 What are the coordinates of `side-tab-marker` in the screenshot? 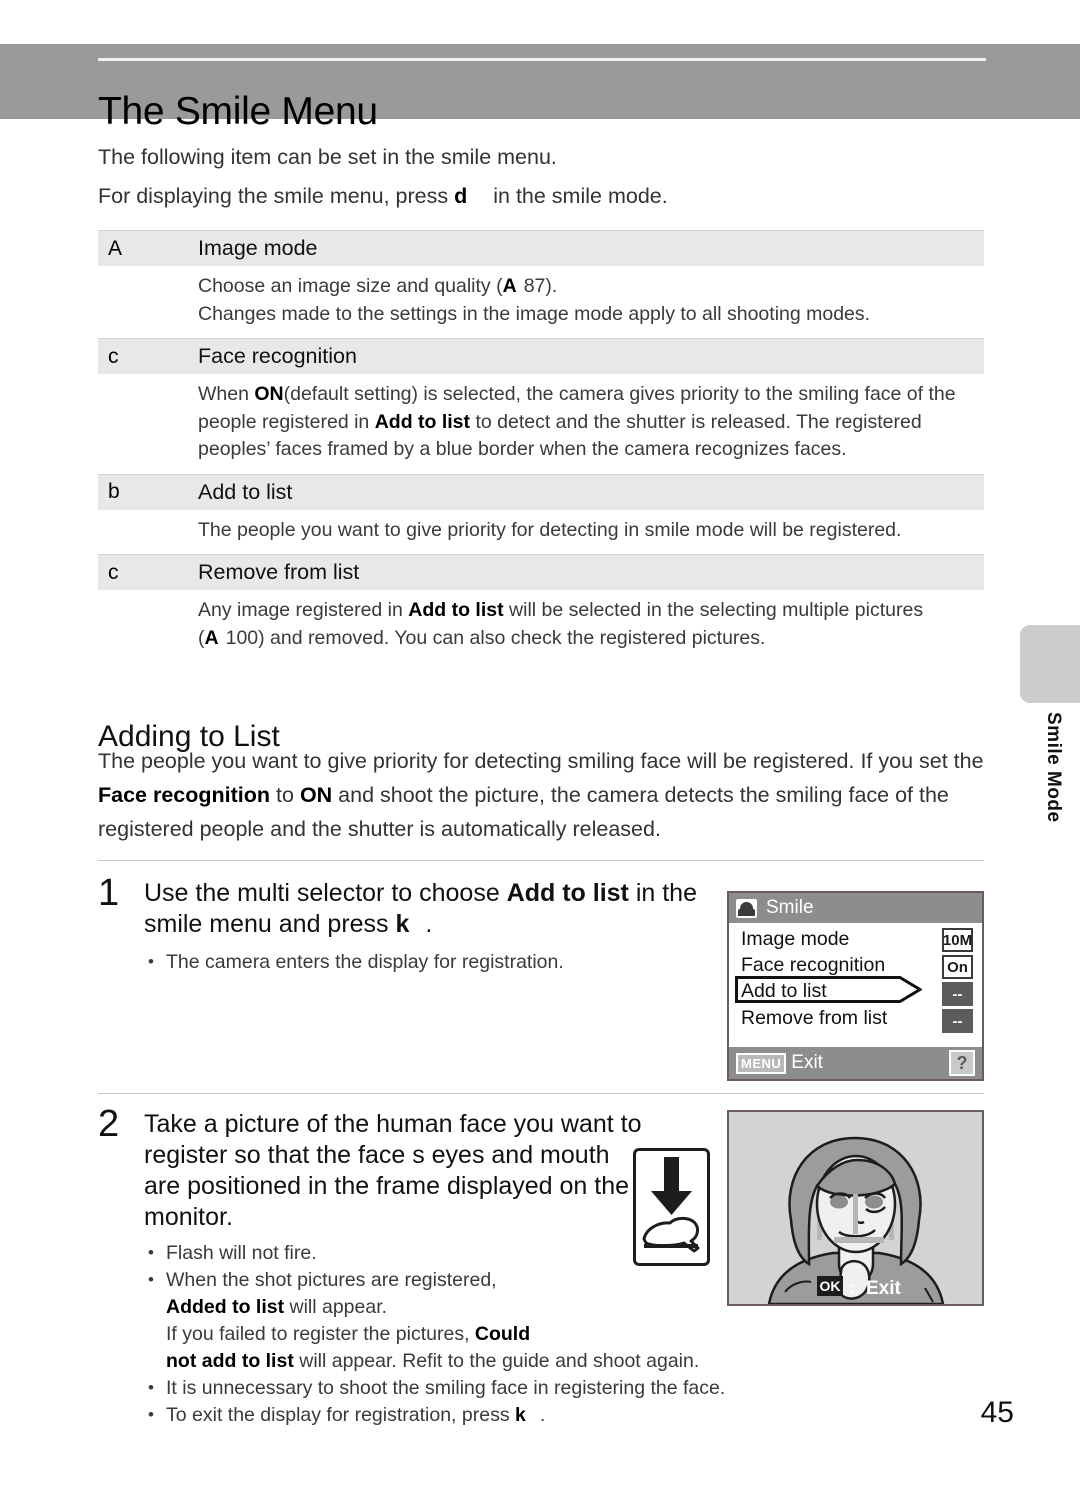 It's located at (1050, 664).